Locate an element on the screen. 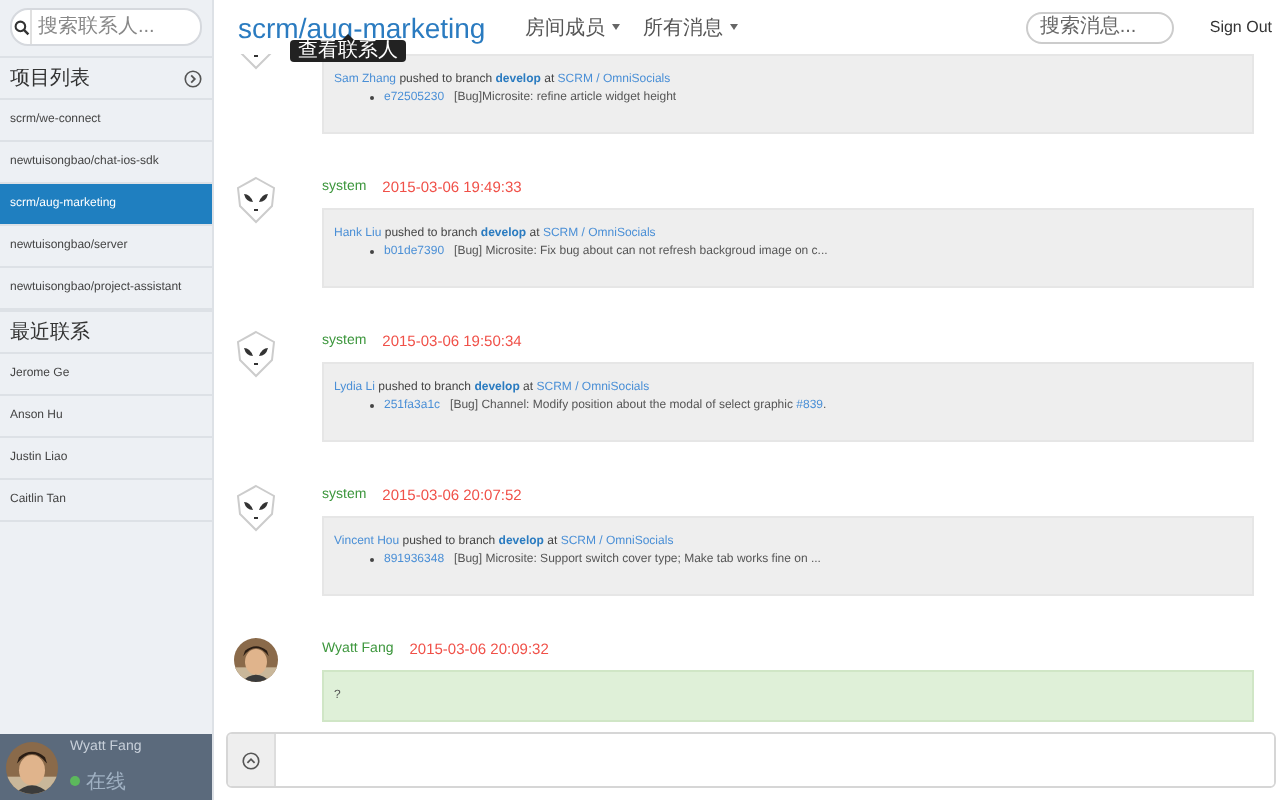 This screenshot has height=800, width=1280. status-text: 在线 is located at coordinates (106, 782).